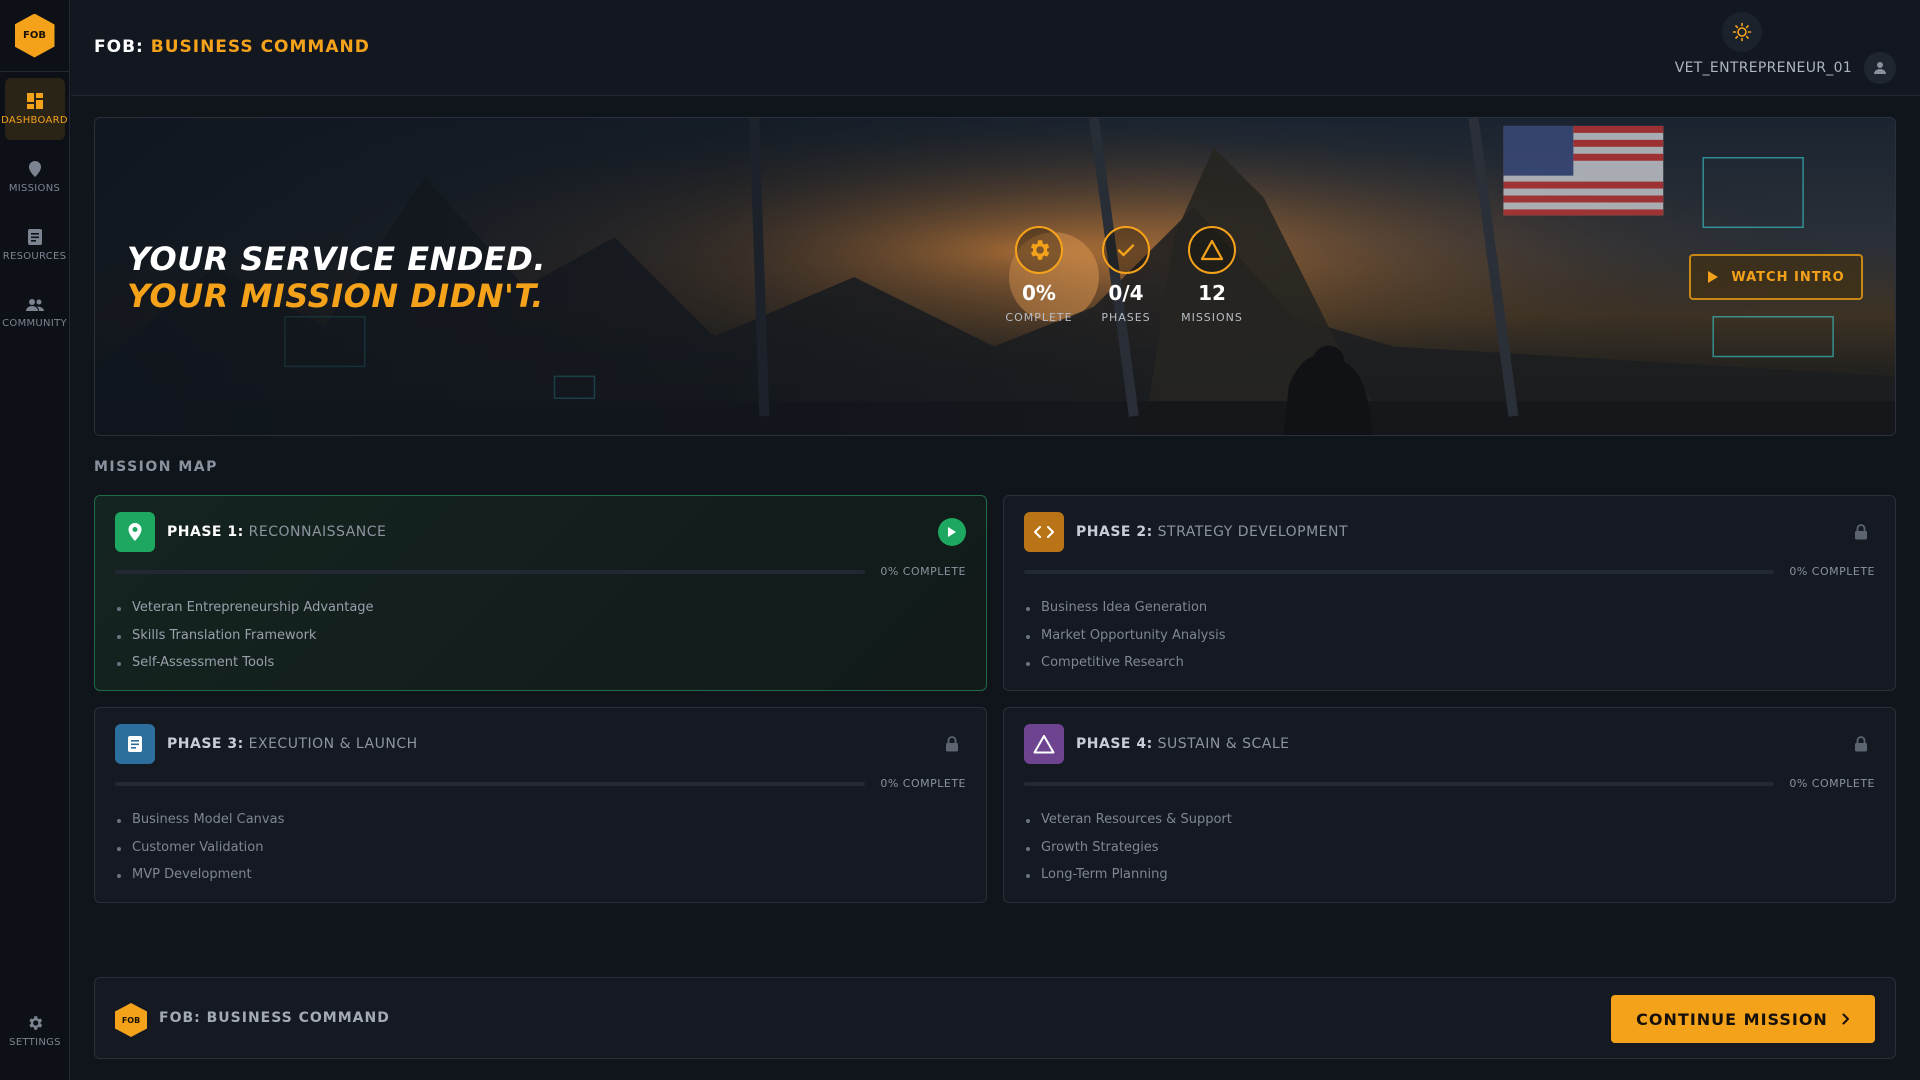 Image resolution: width=1920 pixels, height=1080 pixels. I want to click on chevron-right-icon, so click(1845, 1019).